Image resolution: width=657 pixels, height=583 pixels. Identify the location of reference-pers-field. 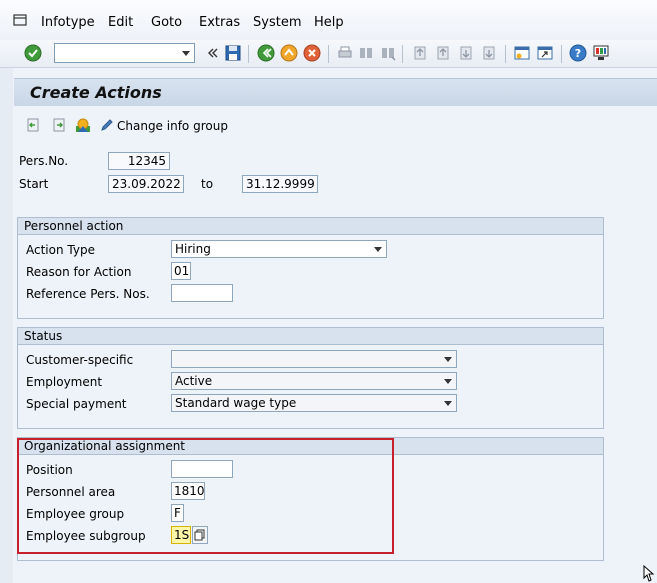
(202, 293).